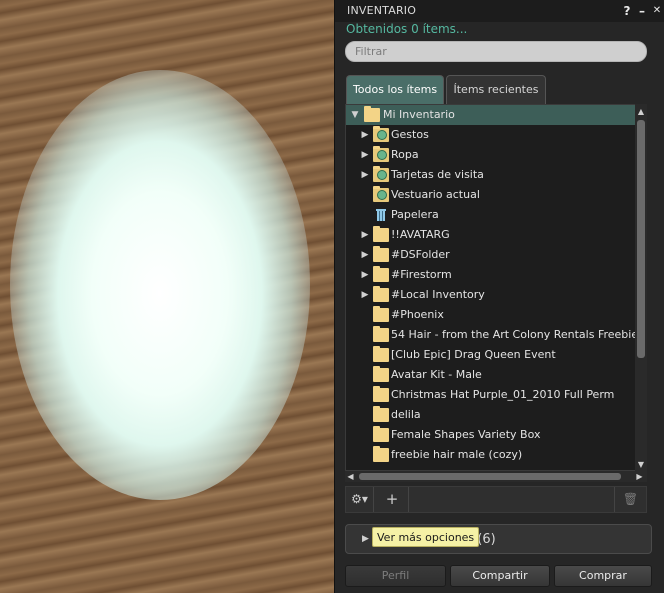 This screenshot has width=664, height=593. I want to click on tree-item: Female Shapes Variety Box, so click(491, 435).